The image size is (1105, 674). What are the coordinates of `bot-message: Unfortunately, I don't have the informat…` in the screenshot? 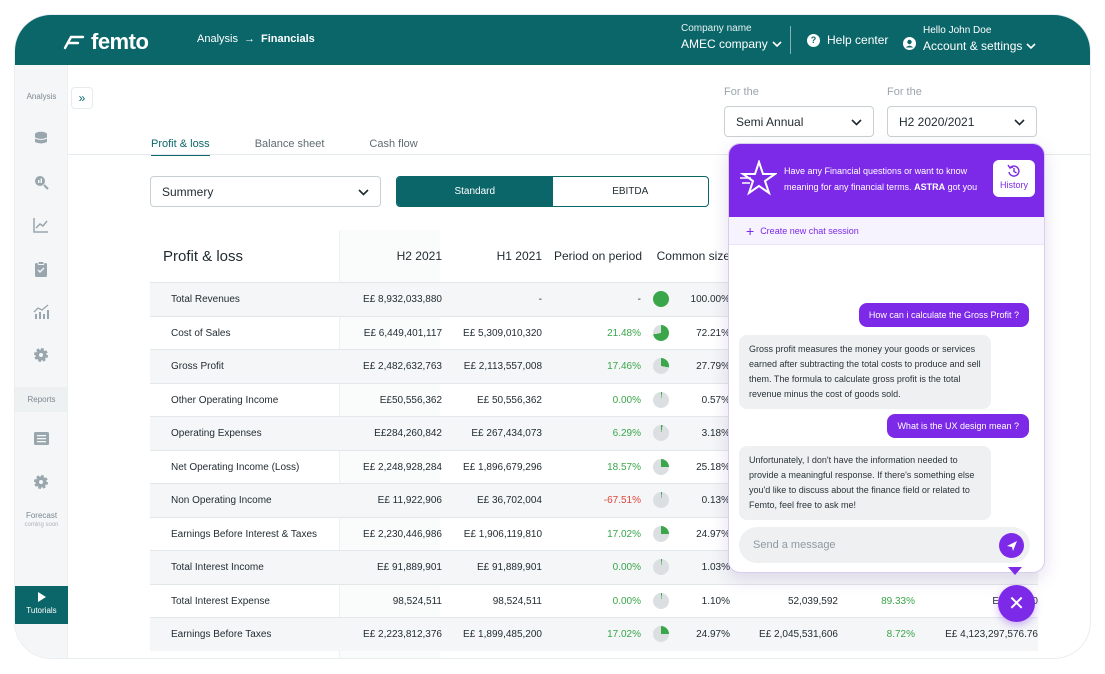 It's located at (865, 483).